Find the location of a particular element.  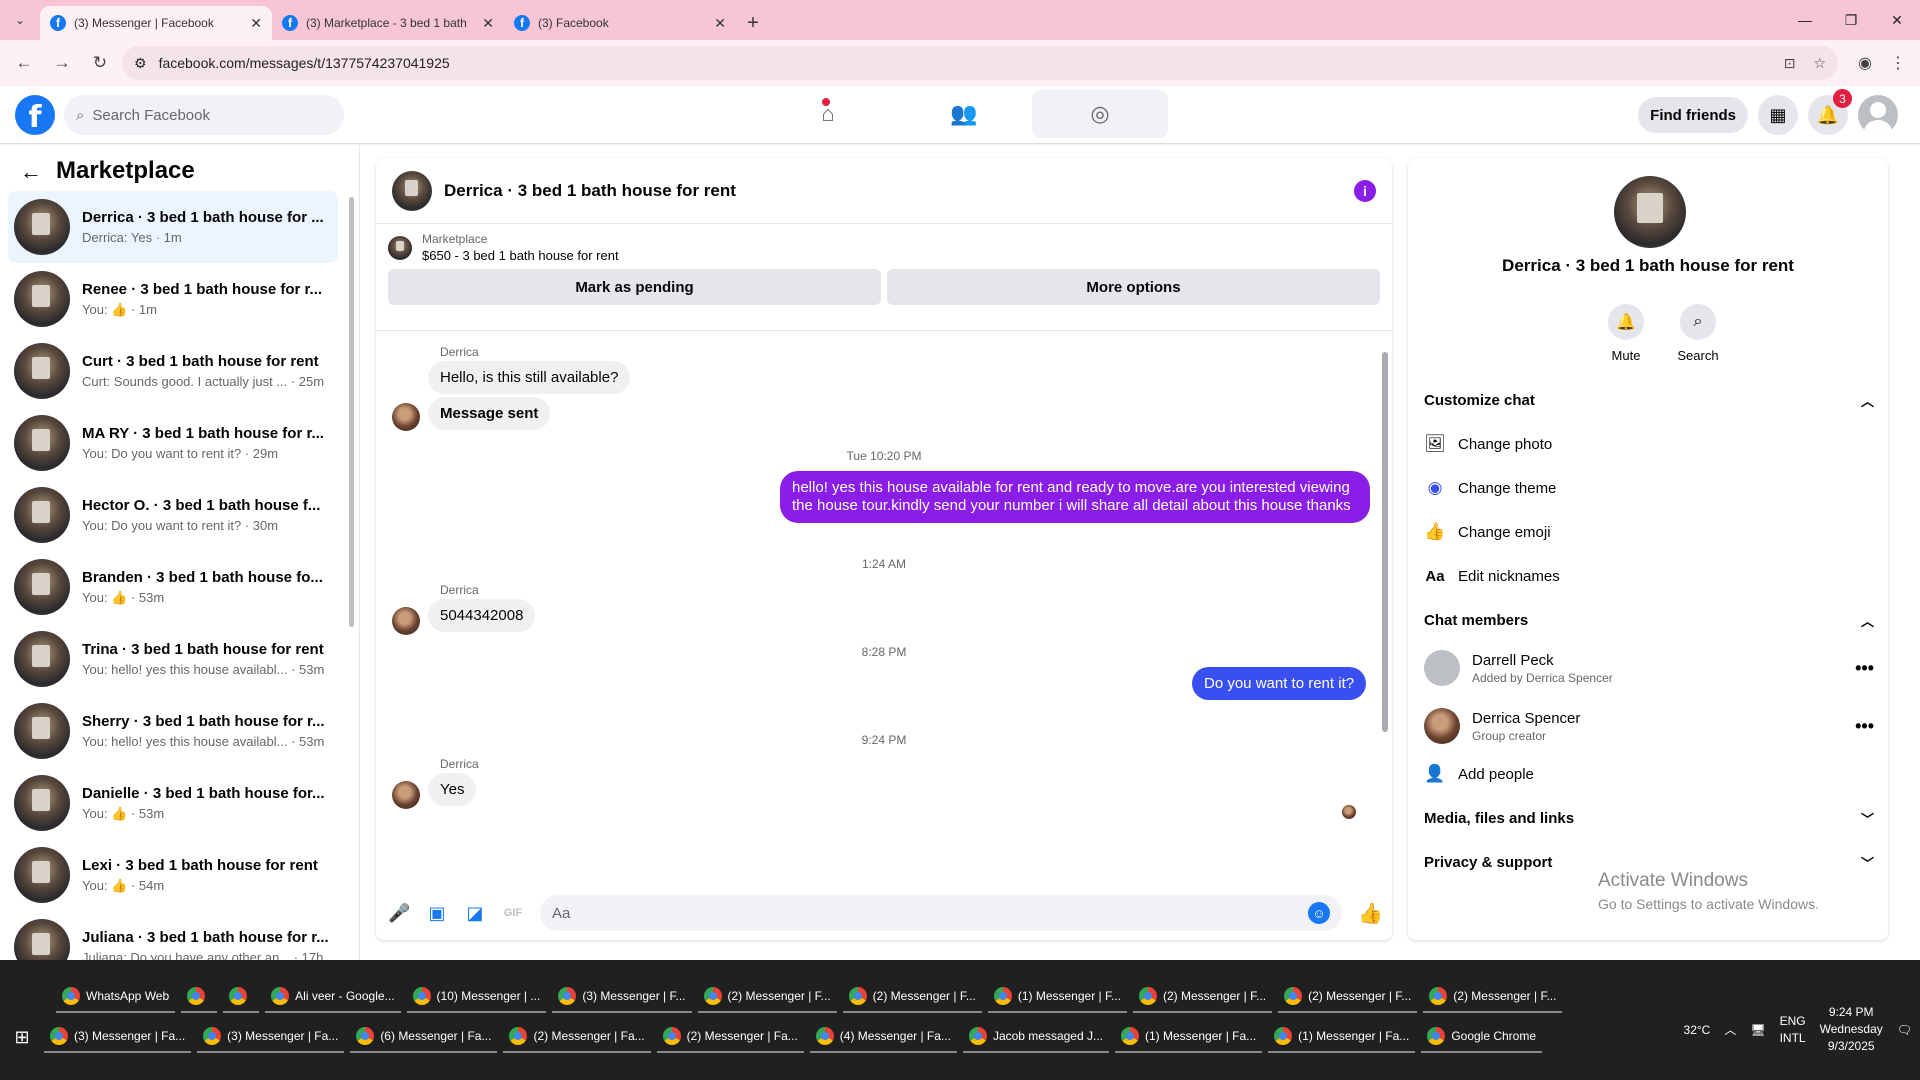

bookmark-star-icon: ☆ is located at coordinates (1819, 63).